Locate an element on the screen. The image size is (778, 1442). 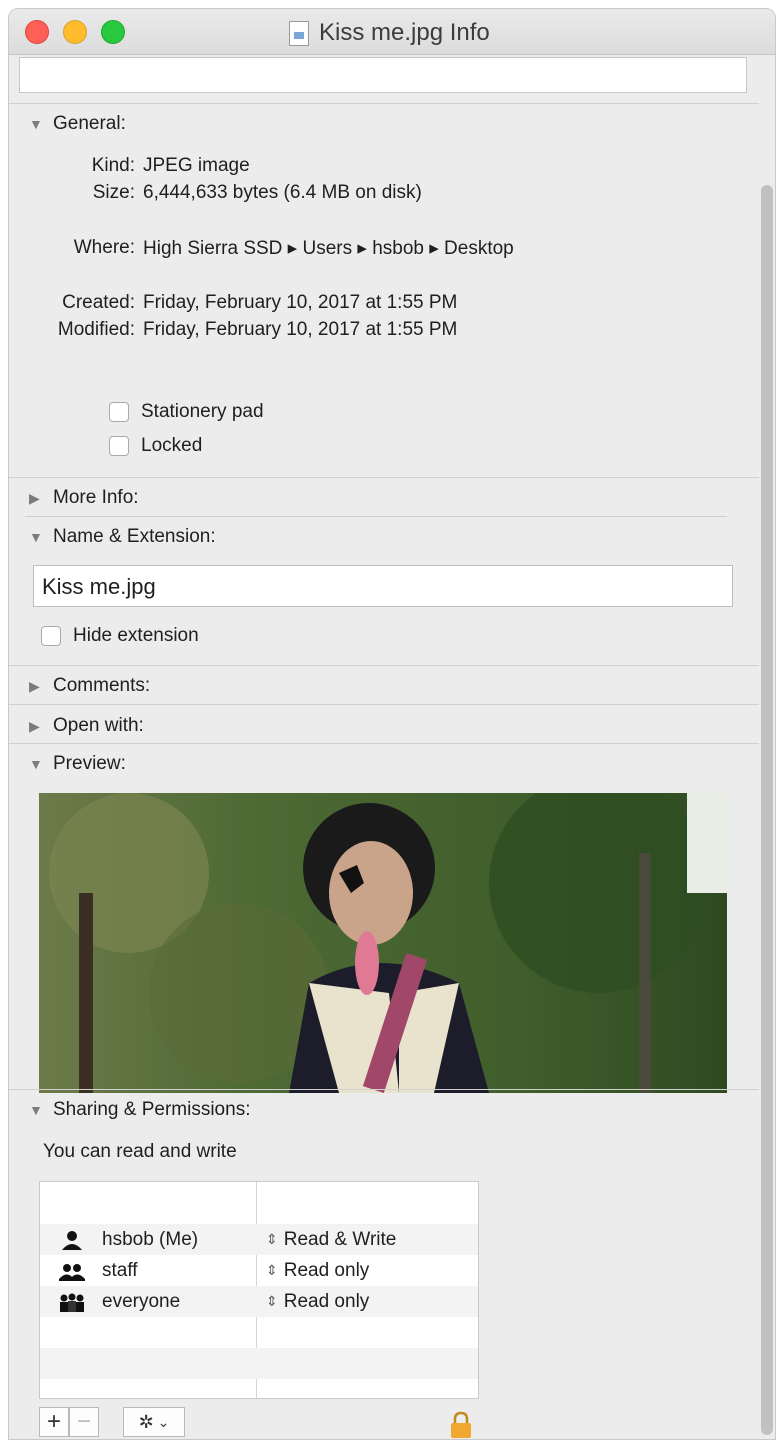
table-row: everyone ⇕ Read only is located at coordinates (259, 1301).